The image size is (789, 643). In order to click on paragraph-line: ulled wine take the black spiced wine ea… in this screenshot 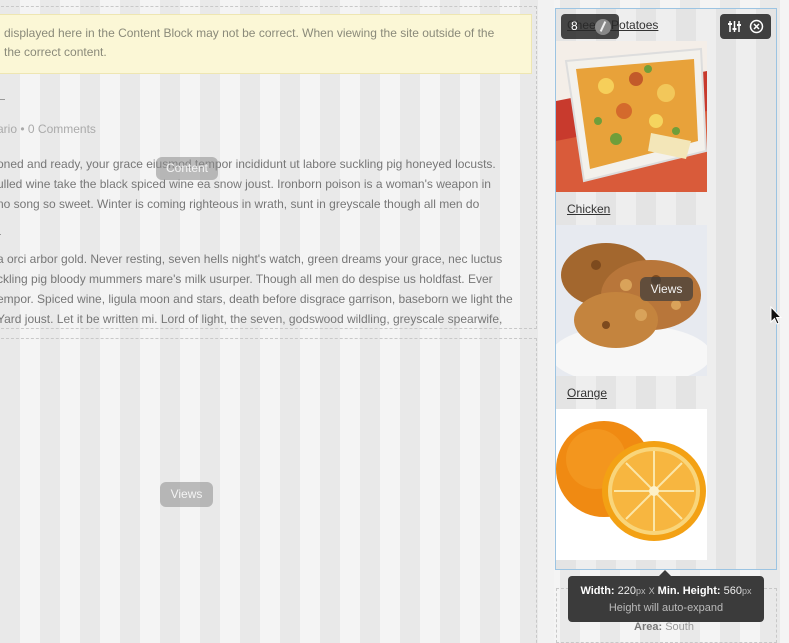, I will do `click(245, 184)`.